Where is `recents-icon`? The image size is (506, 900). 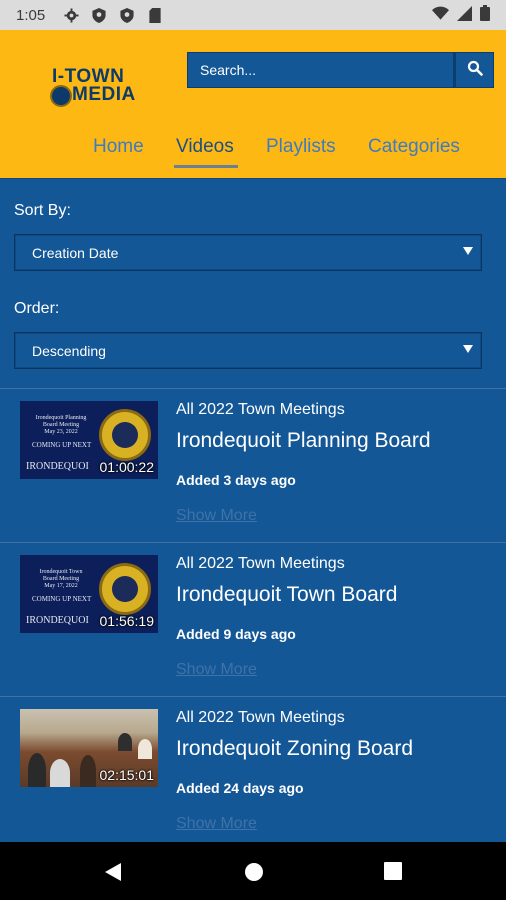
recents-icon is located at coordinates (393, 873).